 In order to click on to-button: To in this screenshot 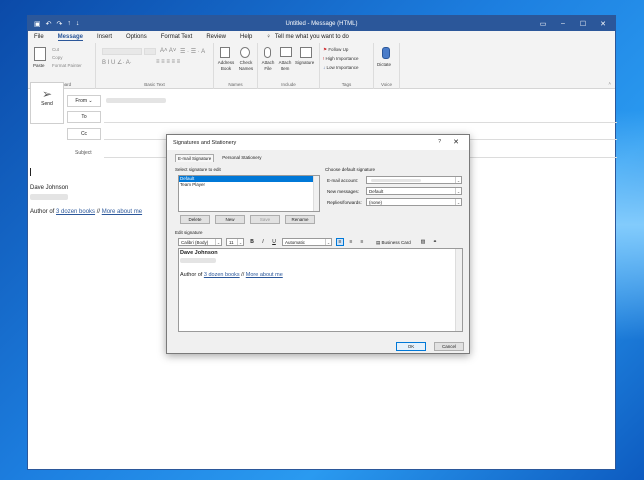, I will do `click(84, 117)`.